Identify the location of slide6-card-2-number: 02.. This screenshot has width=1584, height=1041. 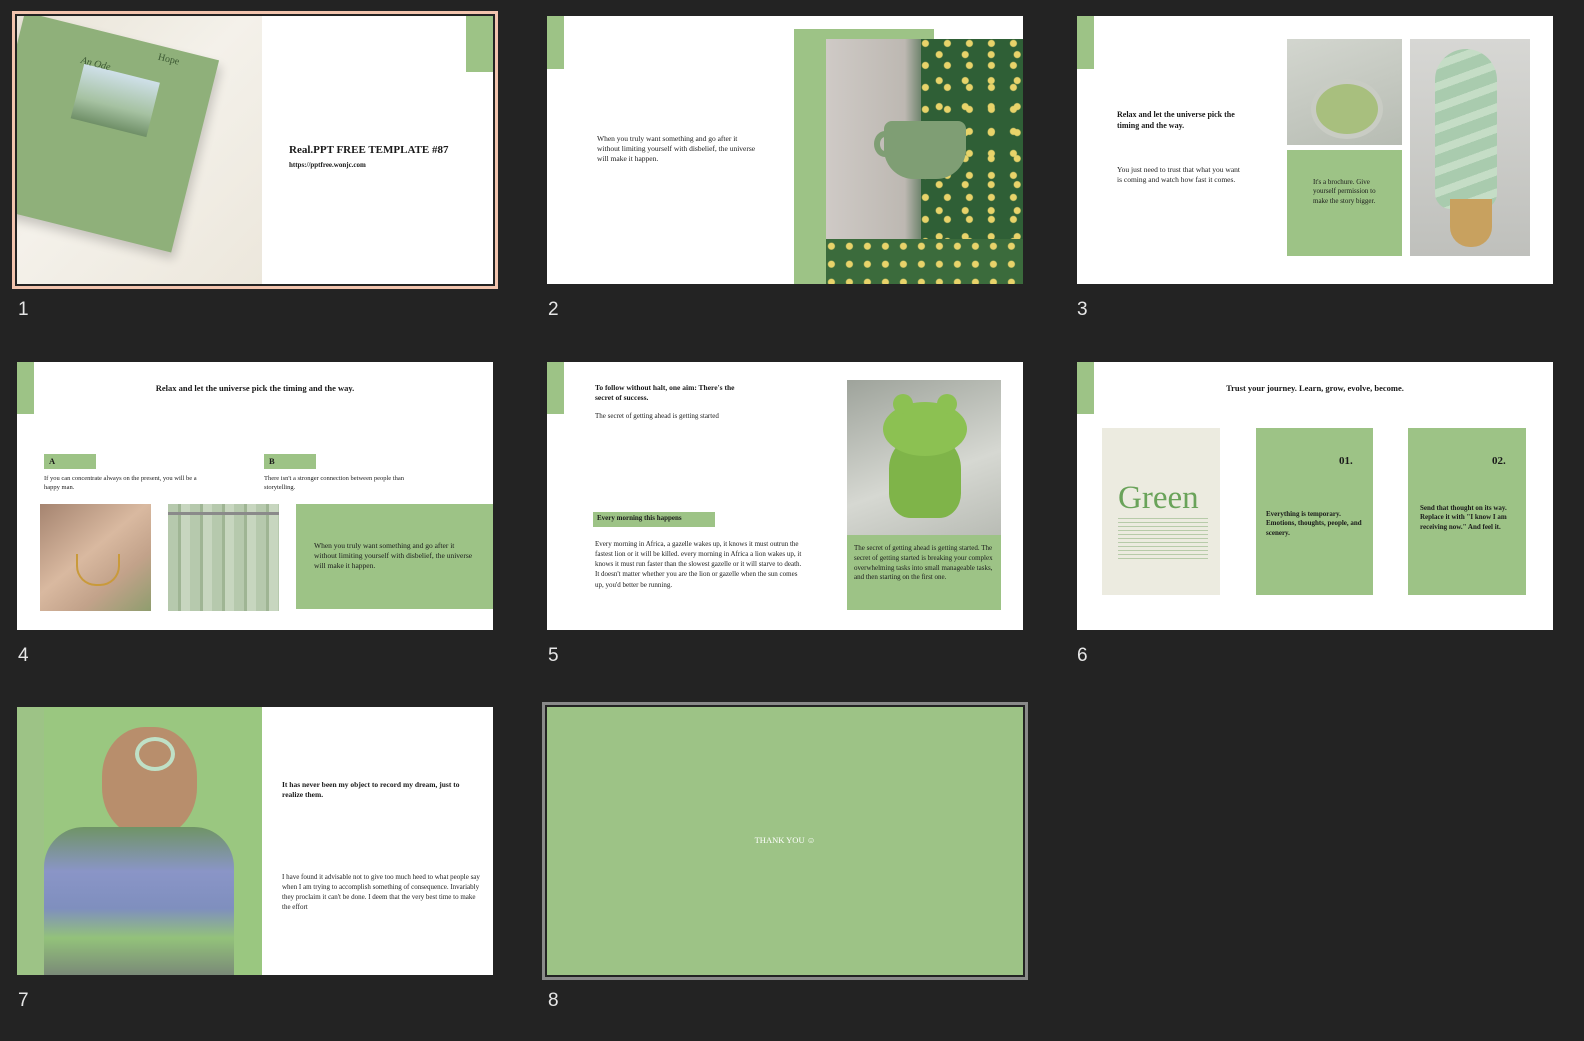
(1499, 461).